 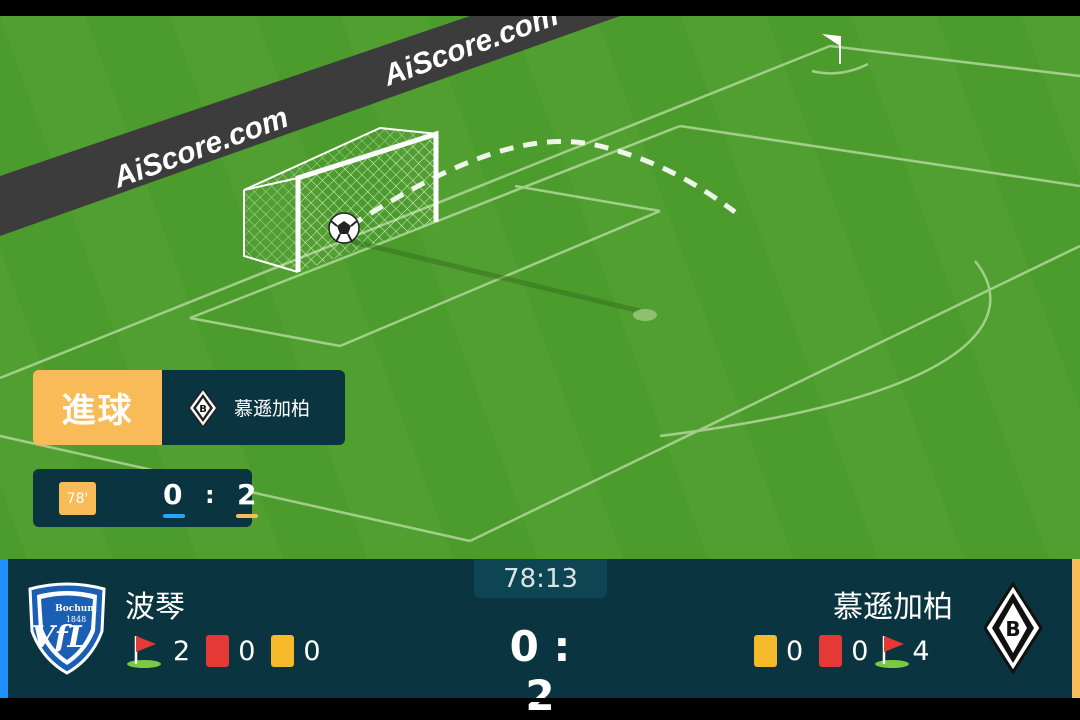 I want to click on home-team-name: 波琴, so click(x=155, y=604).